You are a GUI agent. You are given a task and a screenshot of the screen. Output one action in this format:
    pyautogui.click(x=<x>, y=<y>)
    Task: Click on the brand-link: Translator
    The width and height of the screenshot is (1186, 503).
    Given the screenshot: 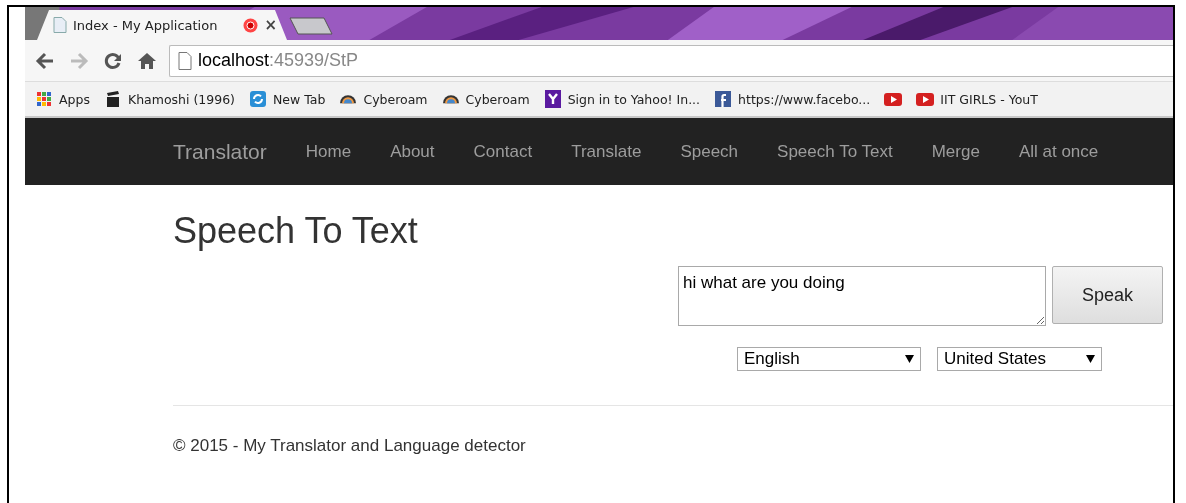 What is the action you would take?
    pyautogui.click(x=220, y=151)
    